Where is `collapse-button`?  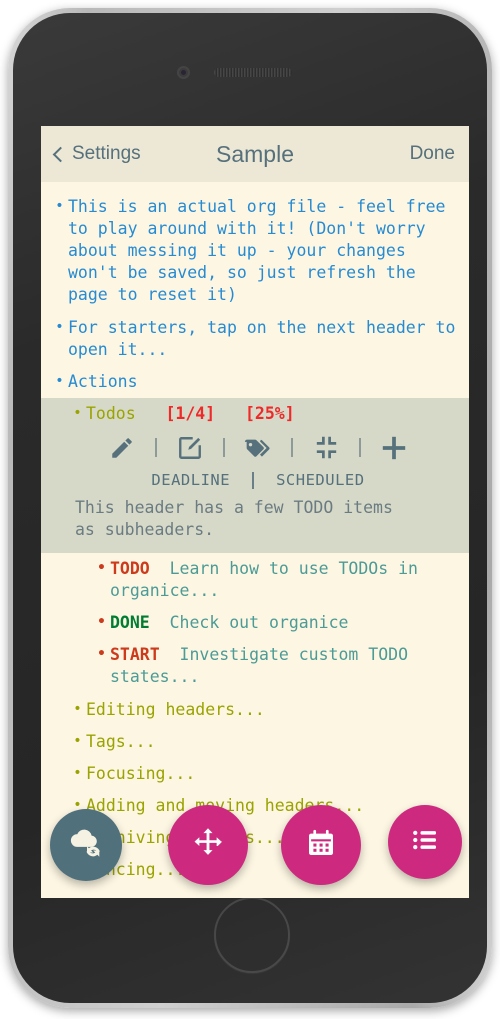 collapse-button is located at coordinates (326, 448).